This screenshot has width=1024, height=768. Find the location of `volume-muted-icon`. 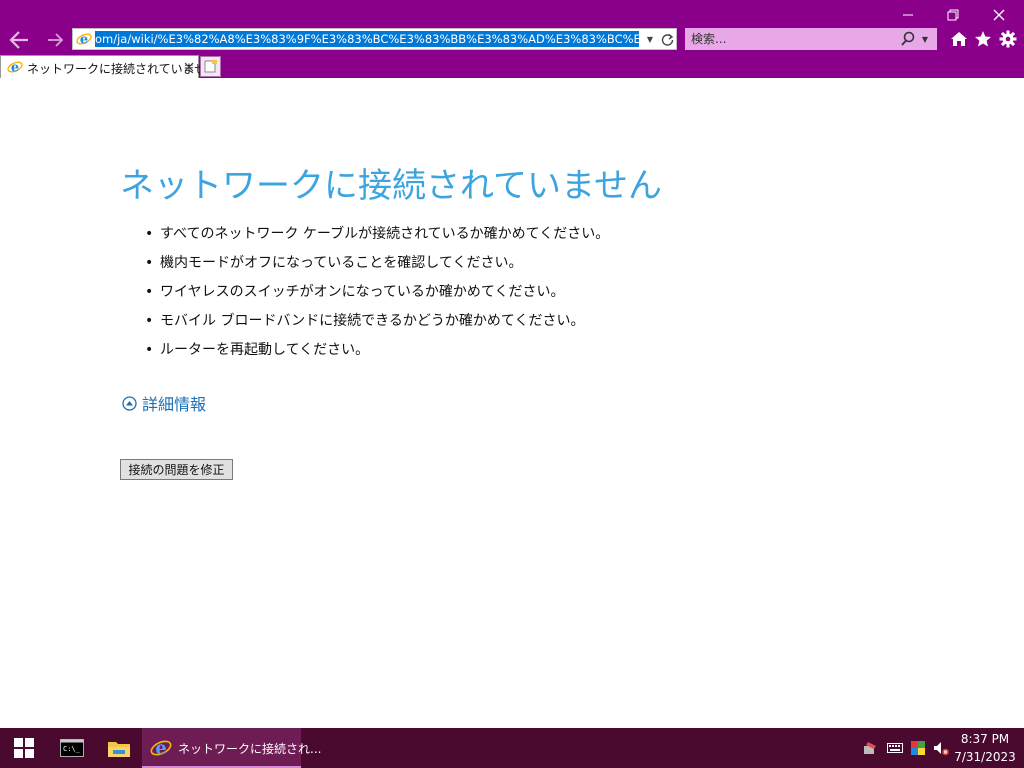

volume-muted-icon is located at coordinates (941, 748).